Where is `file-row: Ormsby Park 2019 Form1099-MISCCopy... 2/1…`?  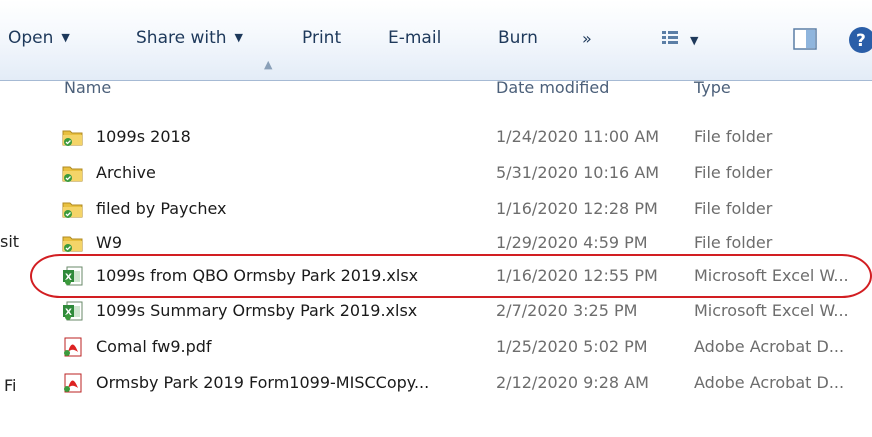 file-row: Ormsby Park 2019 Form1099-MISCCopy... 2/1… is located at coordinates (462, 384).